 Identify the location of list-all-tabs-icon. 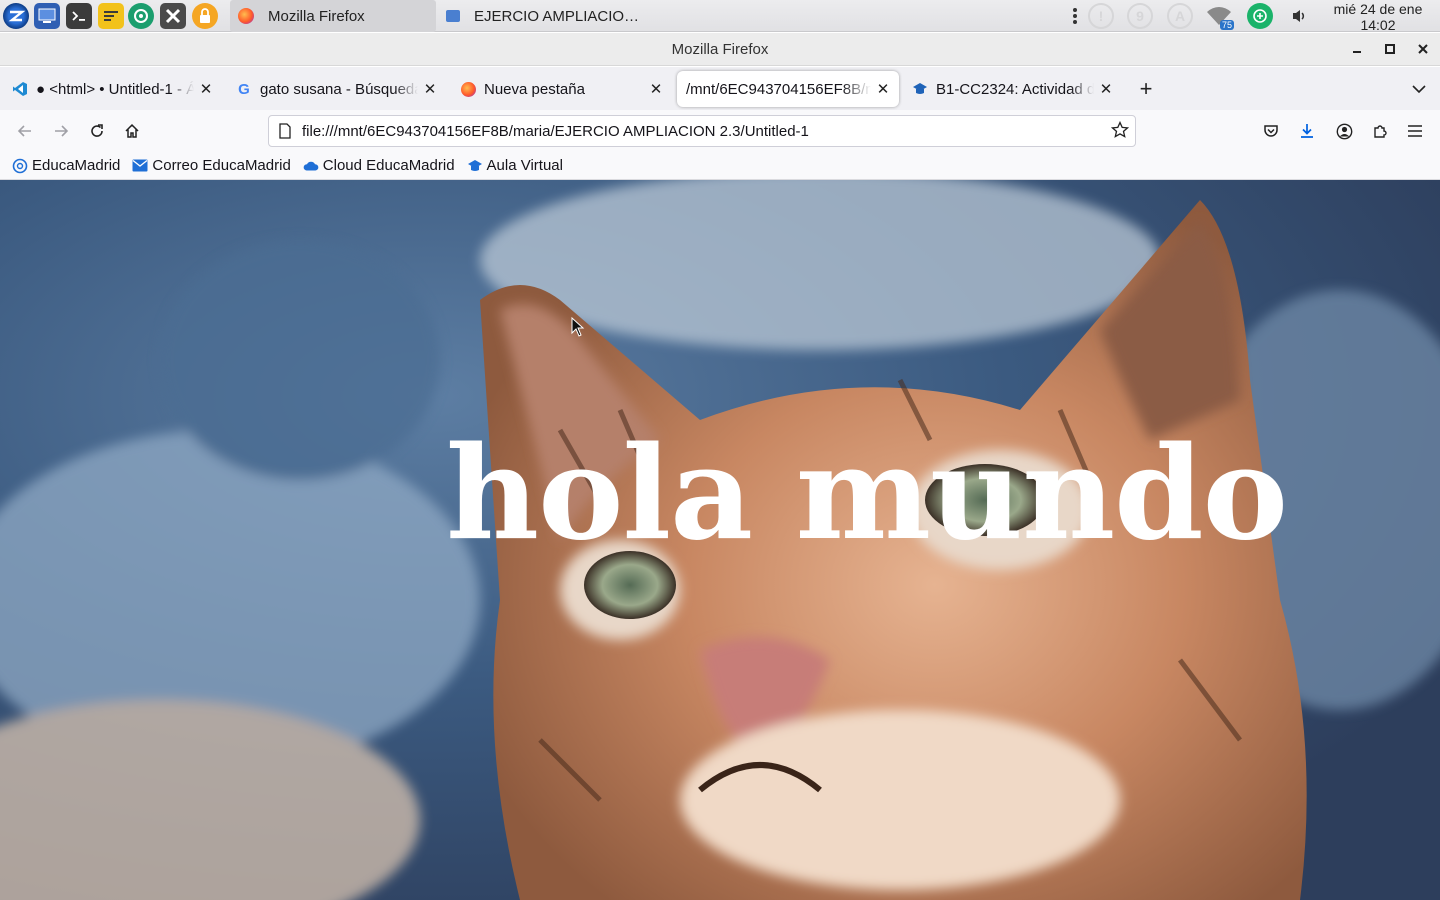
(1419, 89).